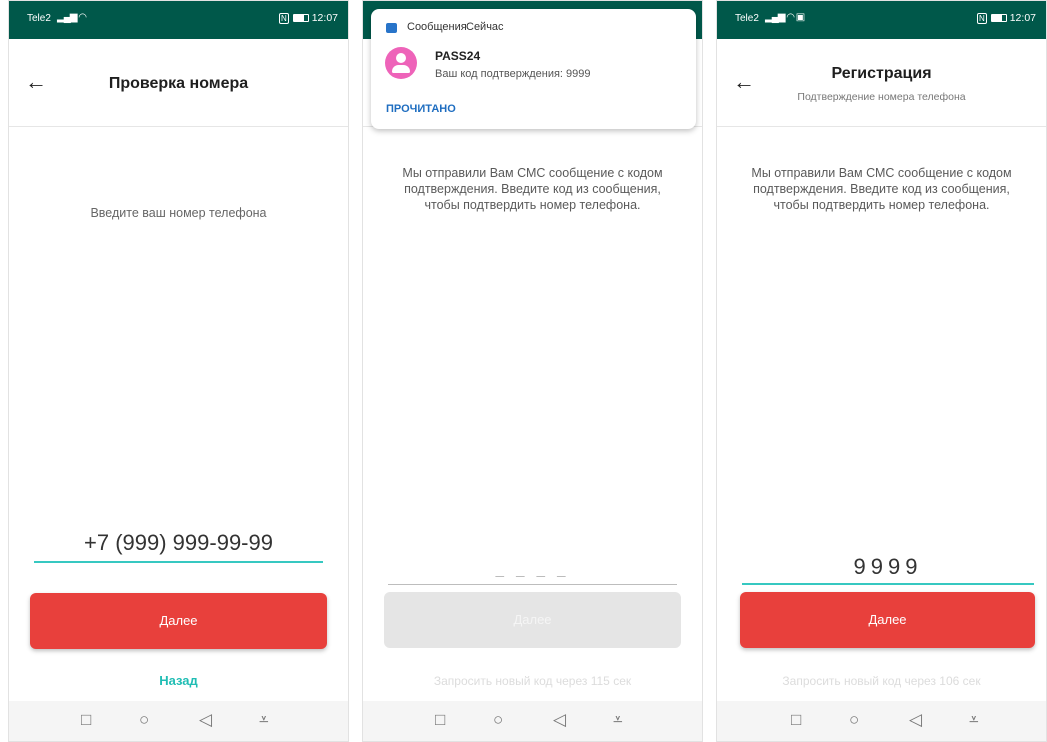 The image size is (1047, 742). What do you see at coordinates (785, 17) in the screenshot?
I see `signal-wifi-icon: ▂▄▆ ◠ ▣` at bounding box center [785, 17].